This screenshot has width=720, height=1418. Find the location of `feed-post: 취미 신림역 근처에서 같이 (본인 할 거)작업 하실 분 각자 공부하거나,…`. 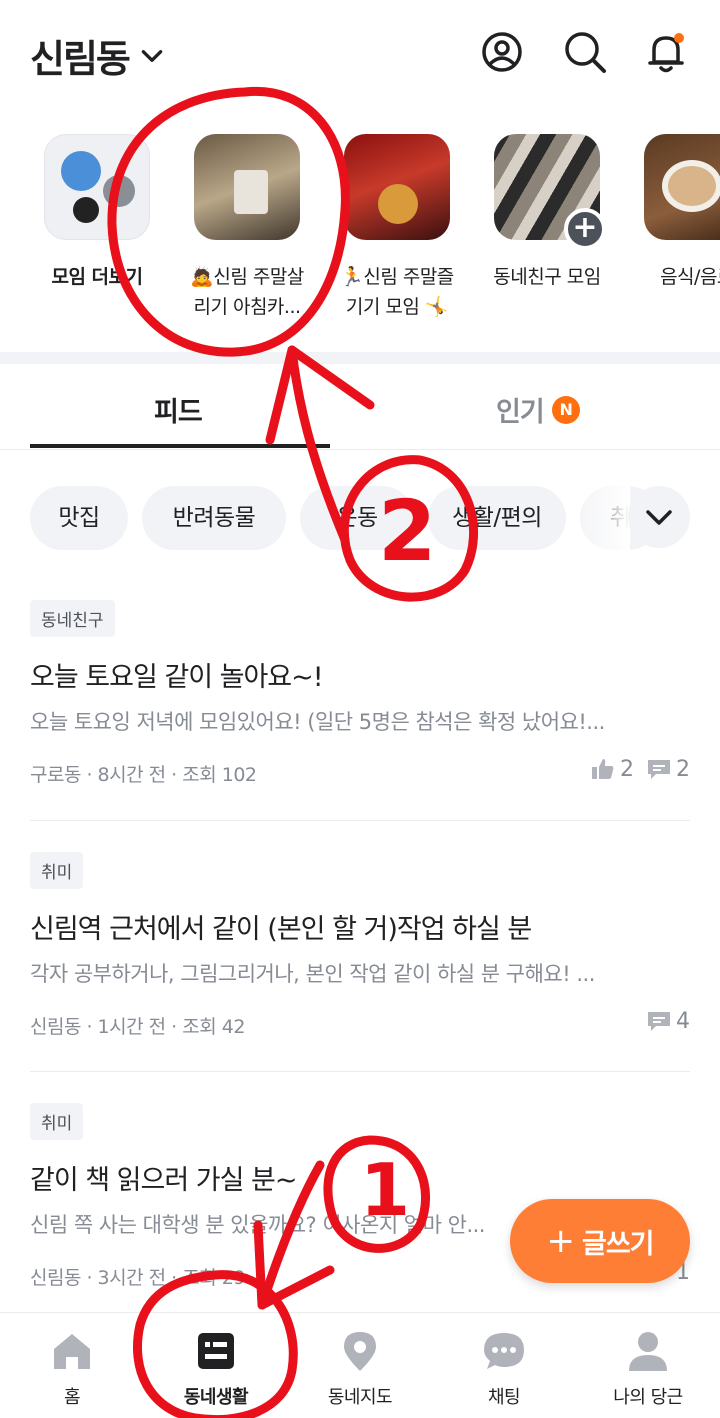

feed-post: 취미 신림역 근처에서 같이 (본인 할 거)작업 하실 분 각자 공부하거나,… is located at coordinates (360, 945).